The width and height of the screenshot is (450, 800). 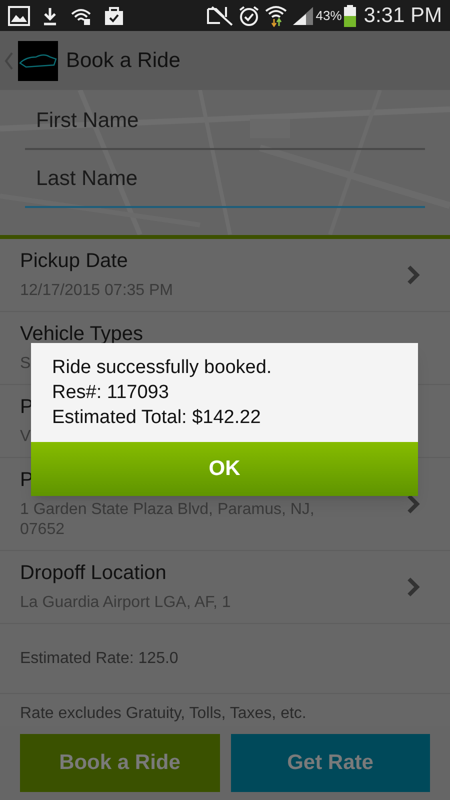 What do you see at coordinates (123, 61) in the screenshot?
I see `app-title: Book a Ride` at bounding box center [123, 61].